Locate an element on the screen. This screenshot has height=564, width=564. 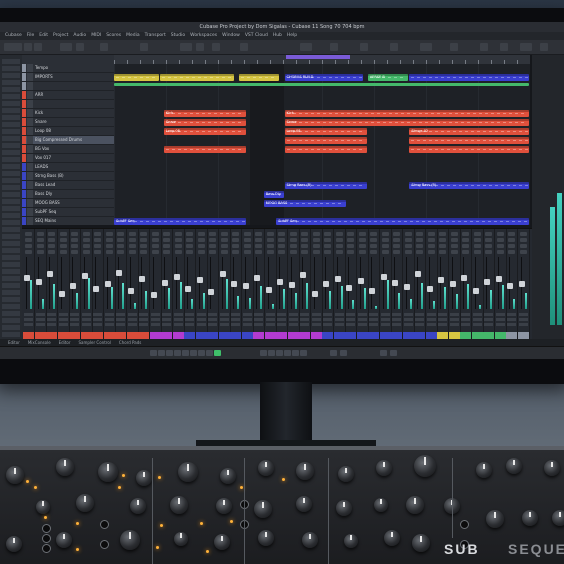
track-row: Bass Dly is located at coordinates (68, 194).